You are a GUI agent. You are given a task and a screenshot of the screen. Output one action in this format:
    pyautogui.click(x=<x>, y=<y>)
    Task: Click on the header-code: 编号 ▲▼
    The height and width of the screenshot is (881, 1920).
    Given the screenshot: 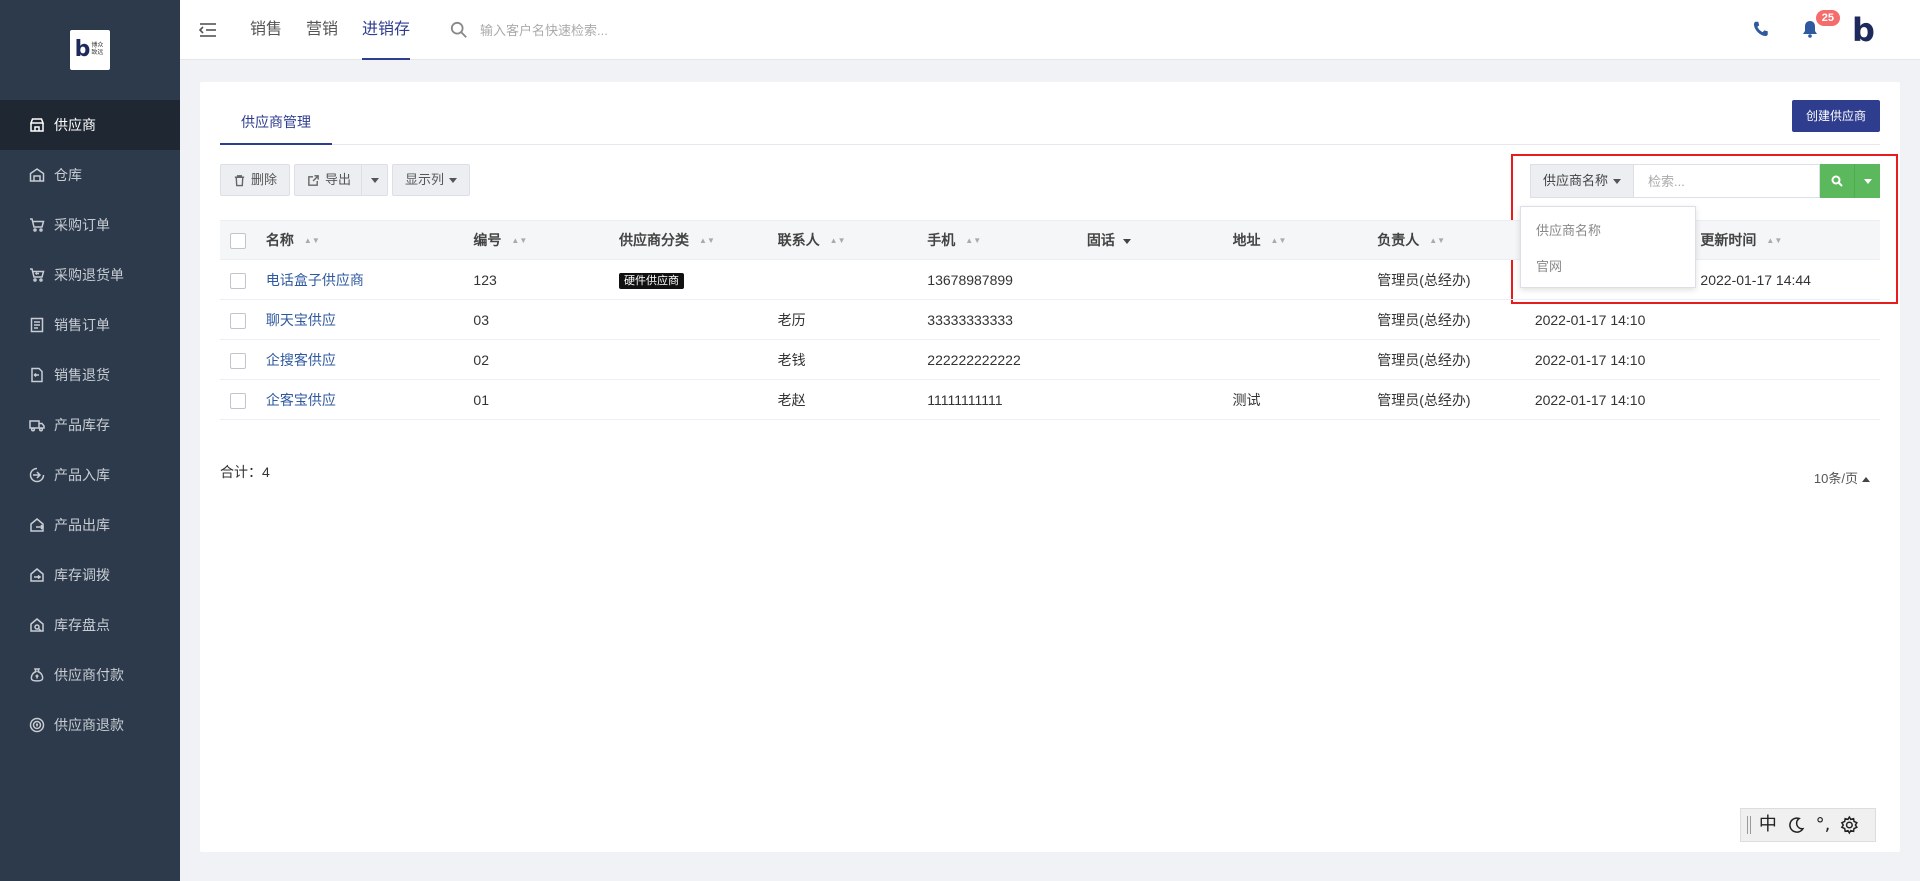 What is the action you would take?
    pyautogui.click(x=546, y=240)
    